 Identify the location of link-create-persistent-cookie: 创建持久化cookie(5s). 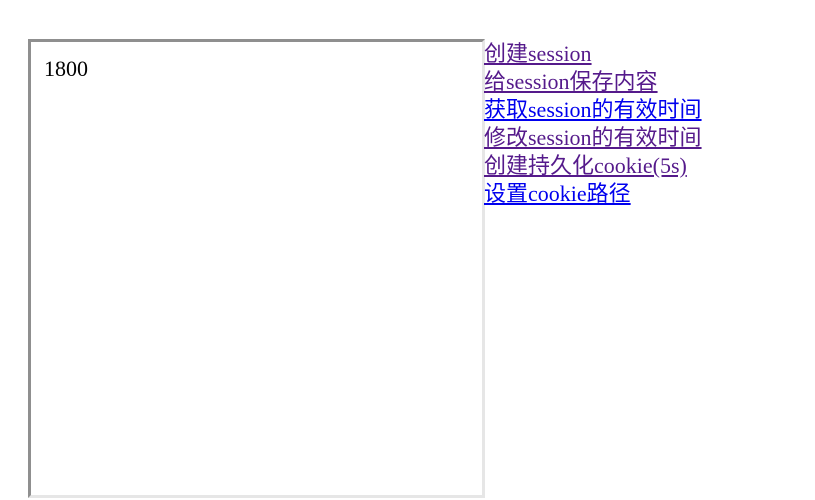
(585, 166).